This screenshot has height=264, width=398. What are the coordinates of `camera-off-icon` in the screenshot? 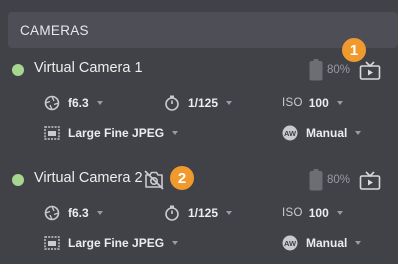 It's located at (154, 180).